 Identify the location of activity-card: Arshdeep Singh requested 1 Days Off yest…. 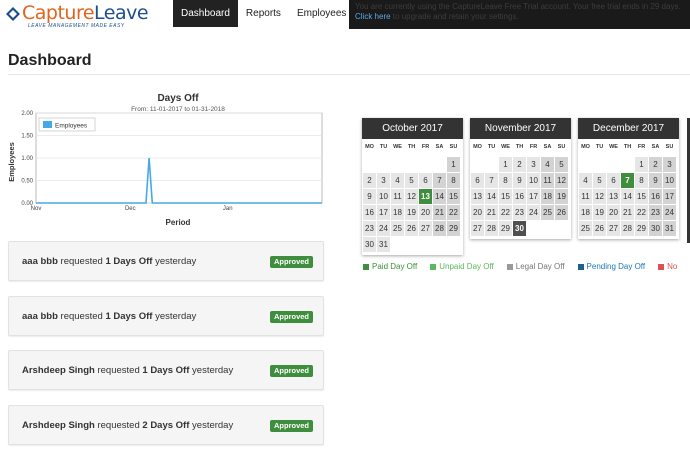
(166, 370).